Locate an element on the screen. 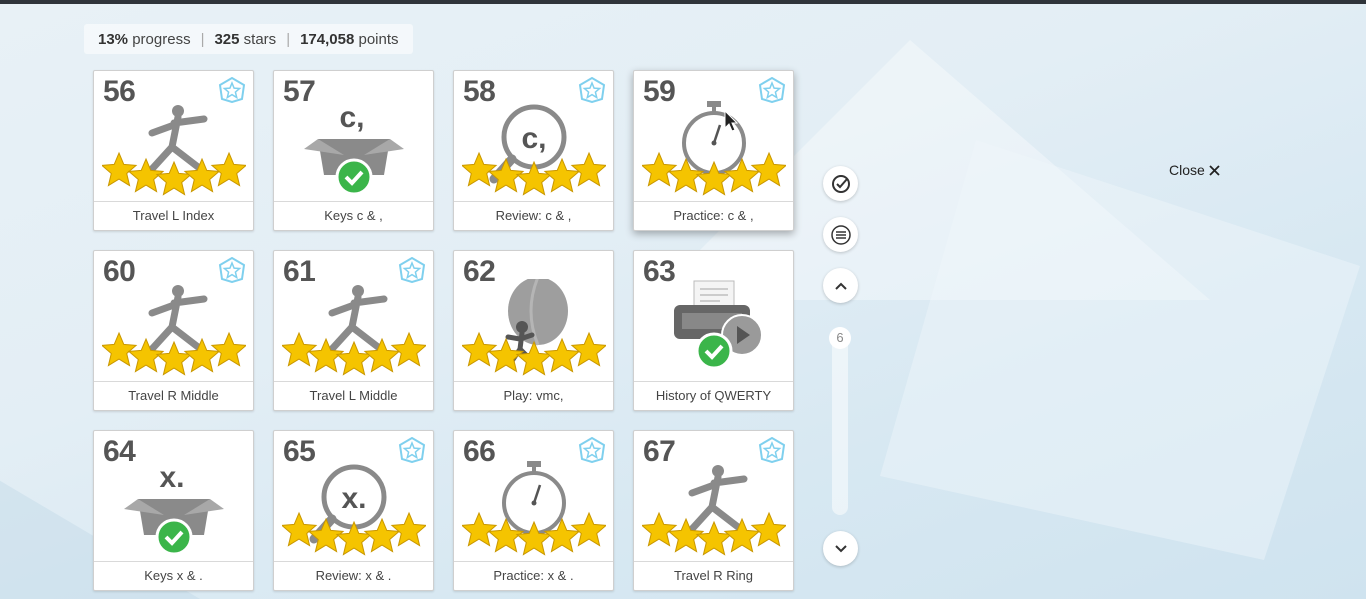  key-glyph: x. is located at coordinates (171, 477).